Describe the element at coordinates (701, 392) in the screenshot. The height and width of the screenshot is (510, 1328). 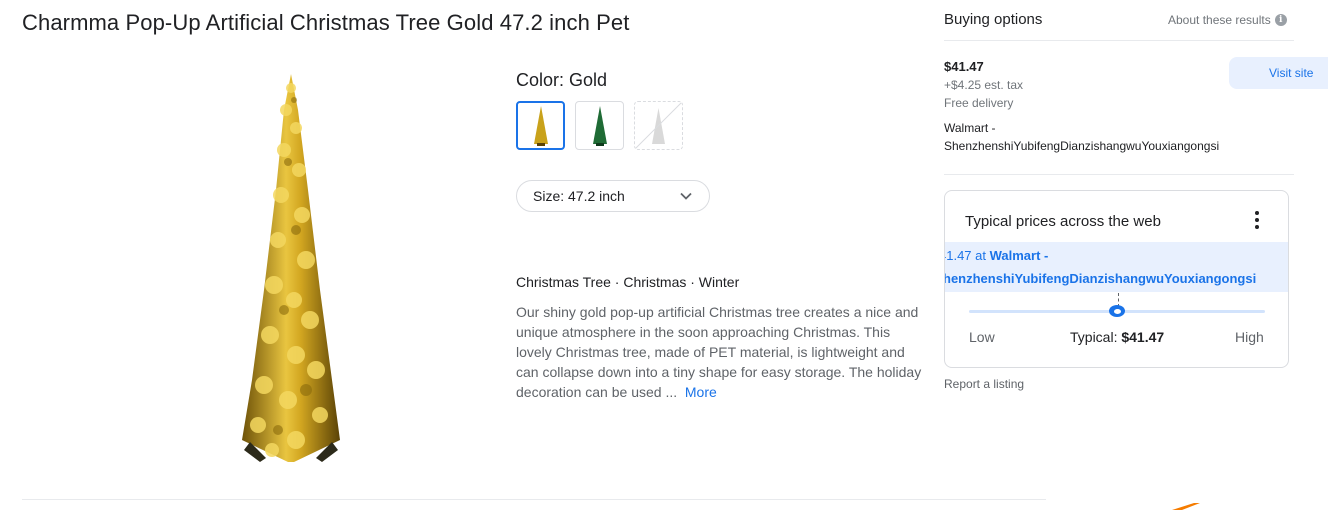
I see `more-link: More` at that location.